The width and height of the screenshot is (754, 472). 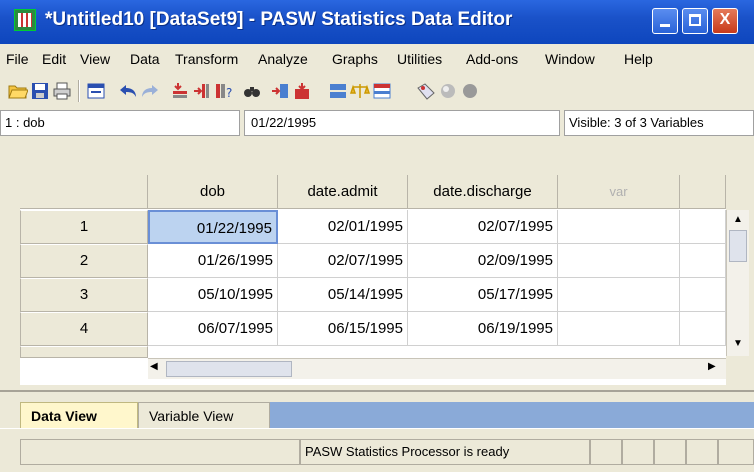 What do you see at coordinates (128, 91) in the screenshot?
I see `undo-icon` at bounding box center [128, 91].